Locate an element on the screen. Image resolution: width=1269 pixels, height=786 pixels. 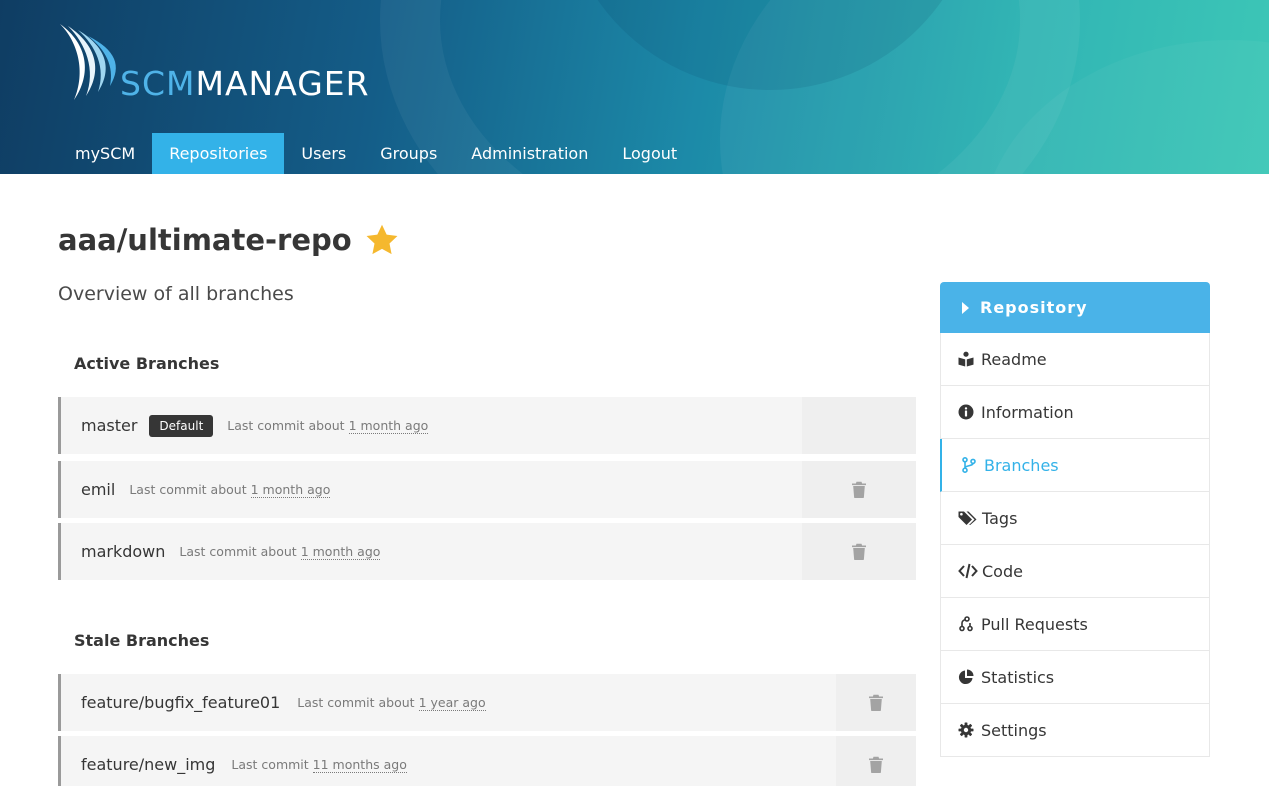
nav-administration: Administration is located at coordinates (529, 153).